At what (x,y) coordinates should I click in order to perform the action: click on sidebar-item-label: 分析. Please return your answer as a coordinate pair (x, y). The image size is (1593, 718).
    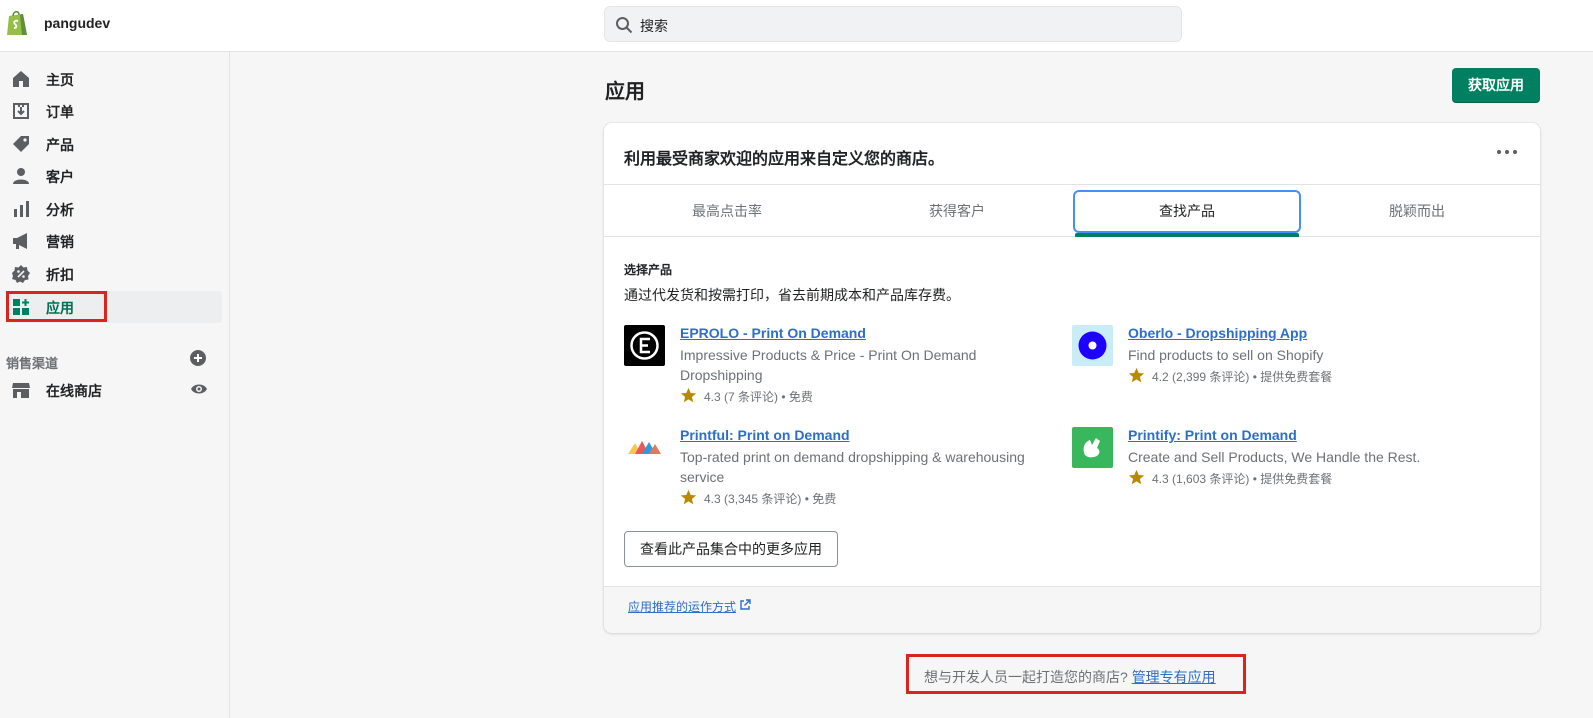
    Looking at the image, I should click on (60, 210).